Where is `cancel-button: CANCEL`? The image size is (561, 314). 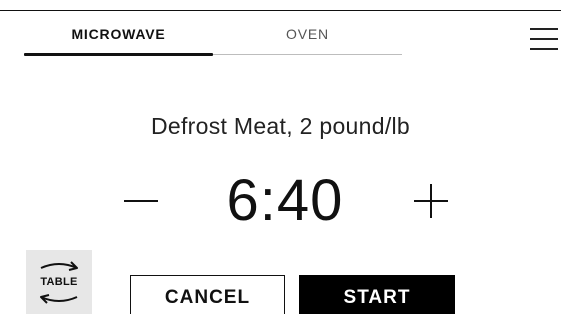
cancel-button: CANCEL is located at coordinates (207, 294).